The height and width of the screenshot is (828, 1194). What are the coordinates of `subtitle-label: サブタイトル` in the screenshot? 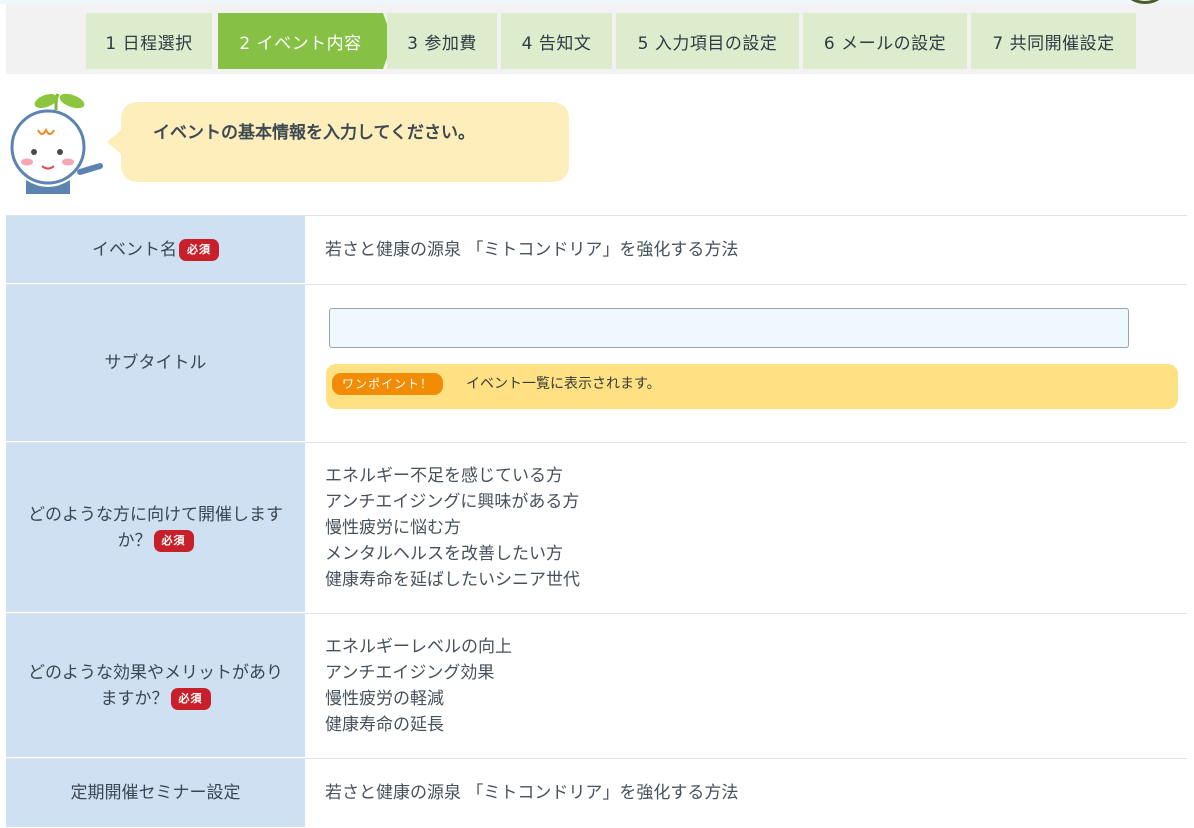 It's located at (155, 363).